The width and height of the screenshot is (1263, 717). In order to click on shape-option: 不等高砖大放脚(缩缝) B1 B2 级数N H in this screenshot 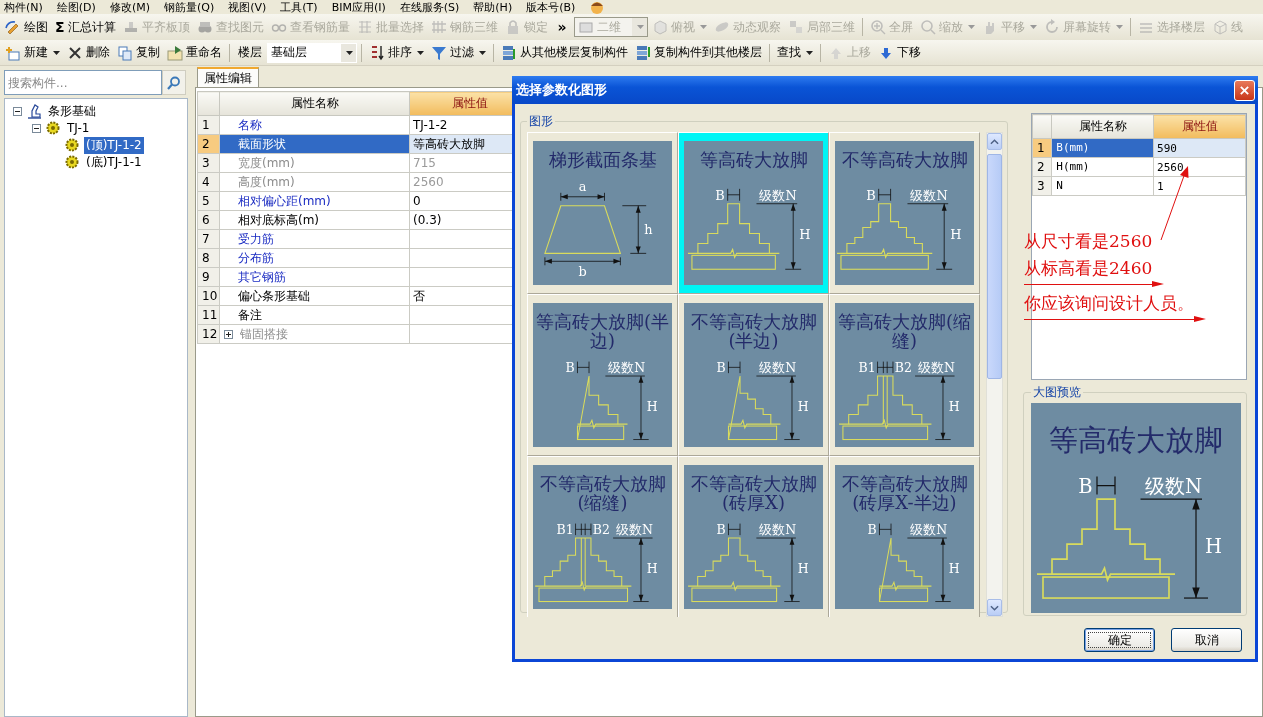, I will do `click(602, 536)`.